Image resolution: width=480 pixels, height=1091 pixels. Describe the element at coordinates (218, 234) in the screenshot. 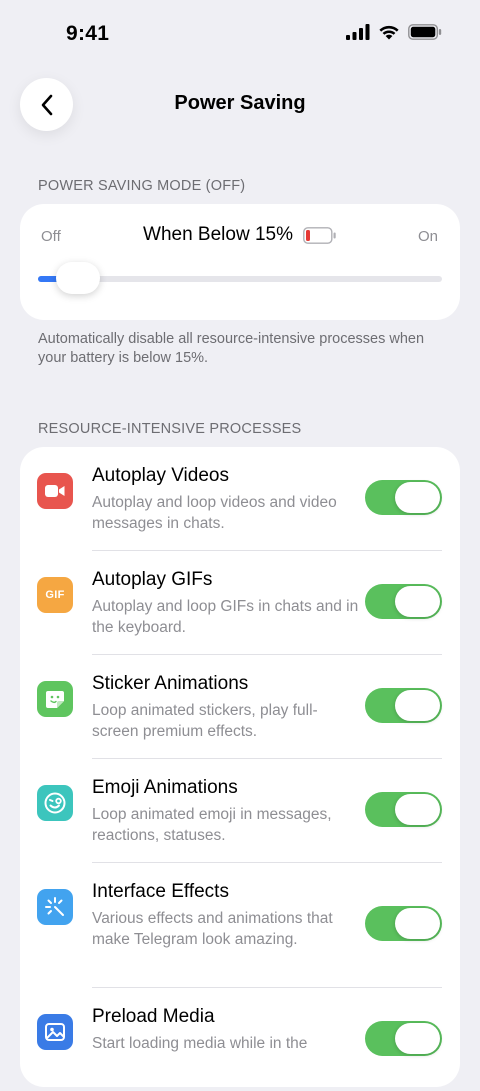

I see `slider-title-text: When Below 15%` at that location.